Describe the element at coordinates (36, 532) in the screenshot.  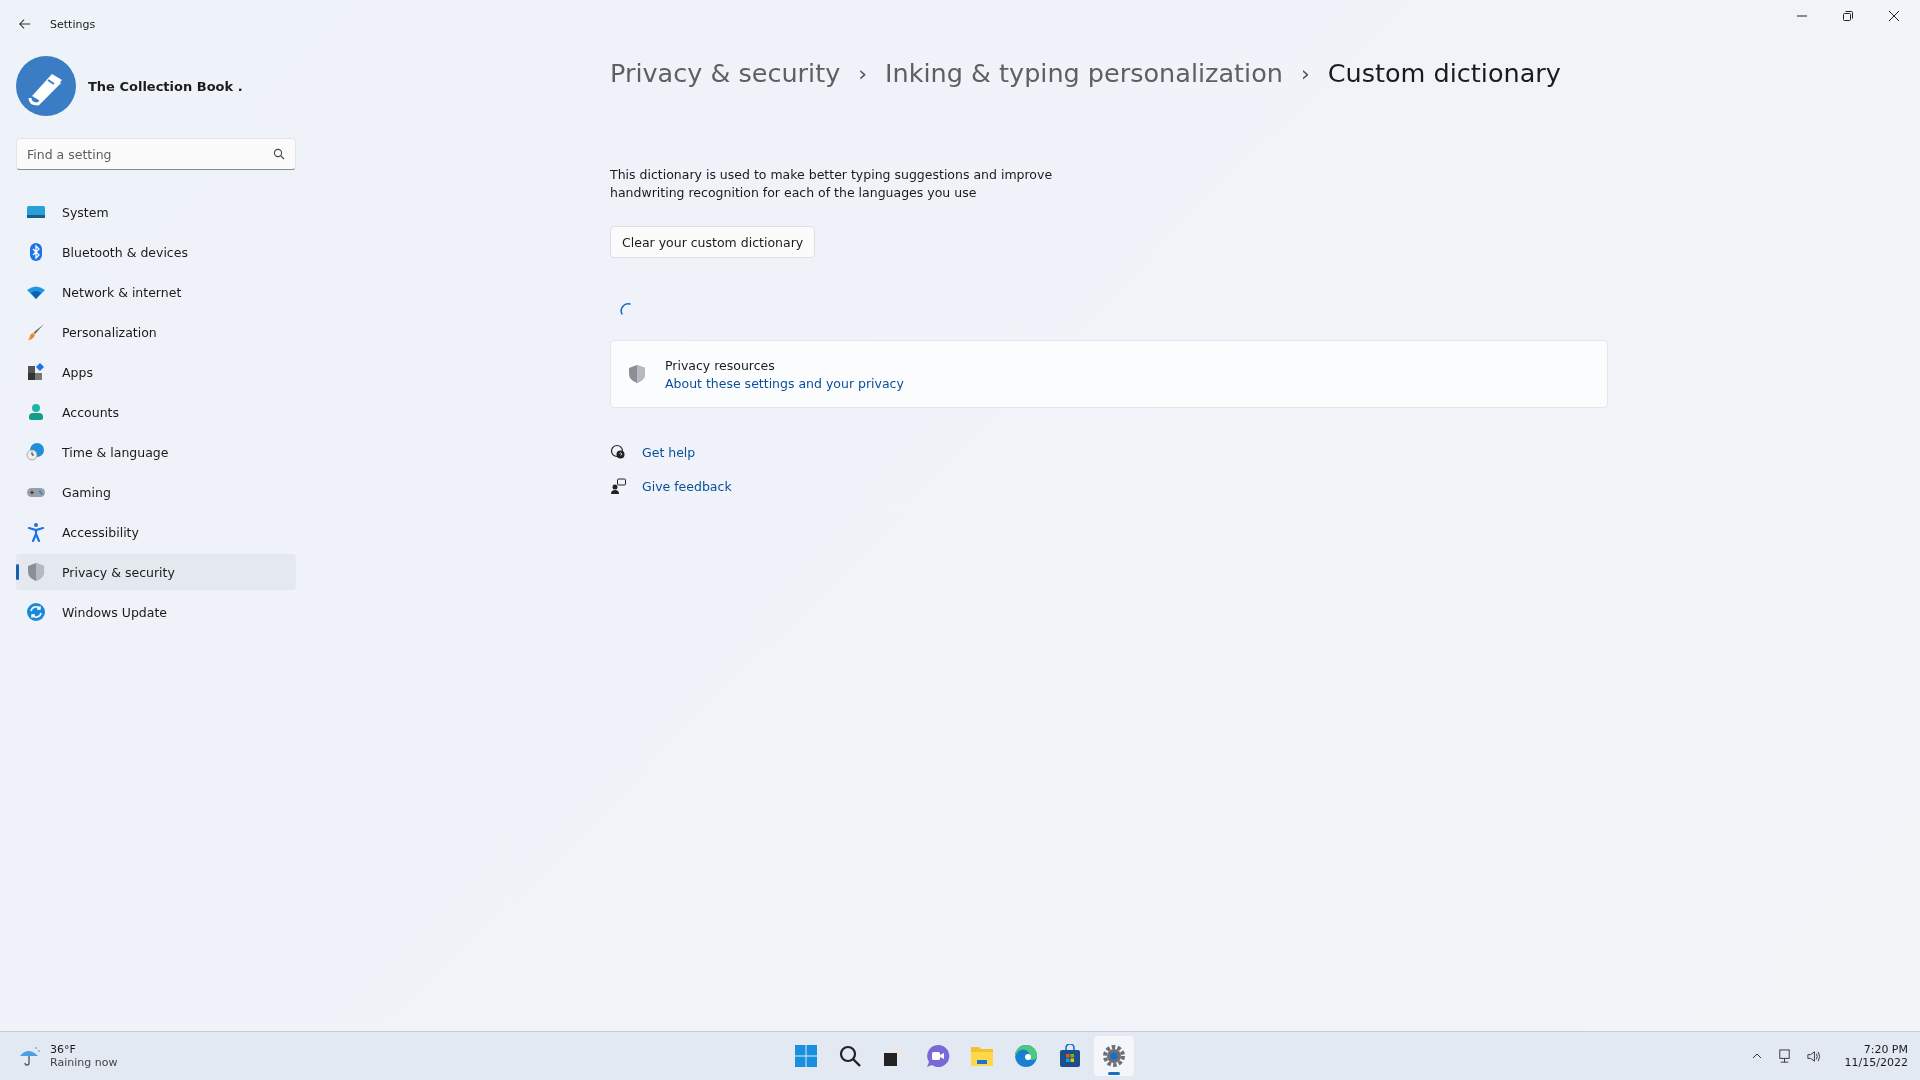
I see `accessibility-icon` at that location.